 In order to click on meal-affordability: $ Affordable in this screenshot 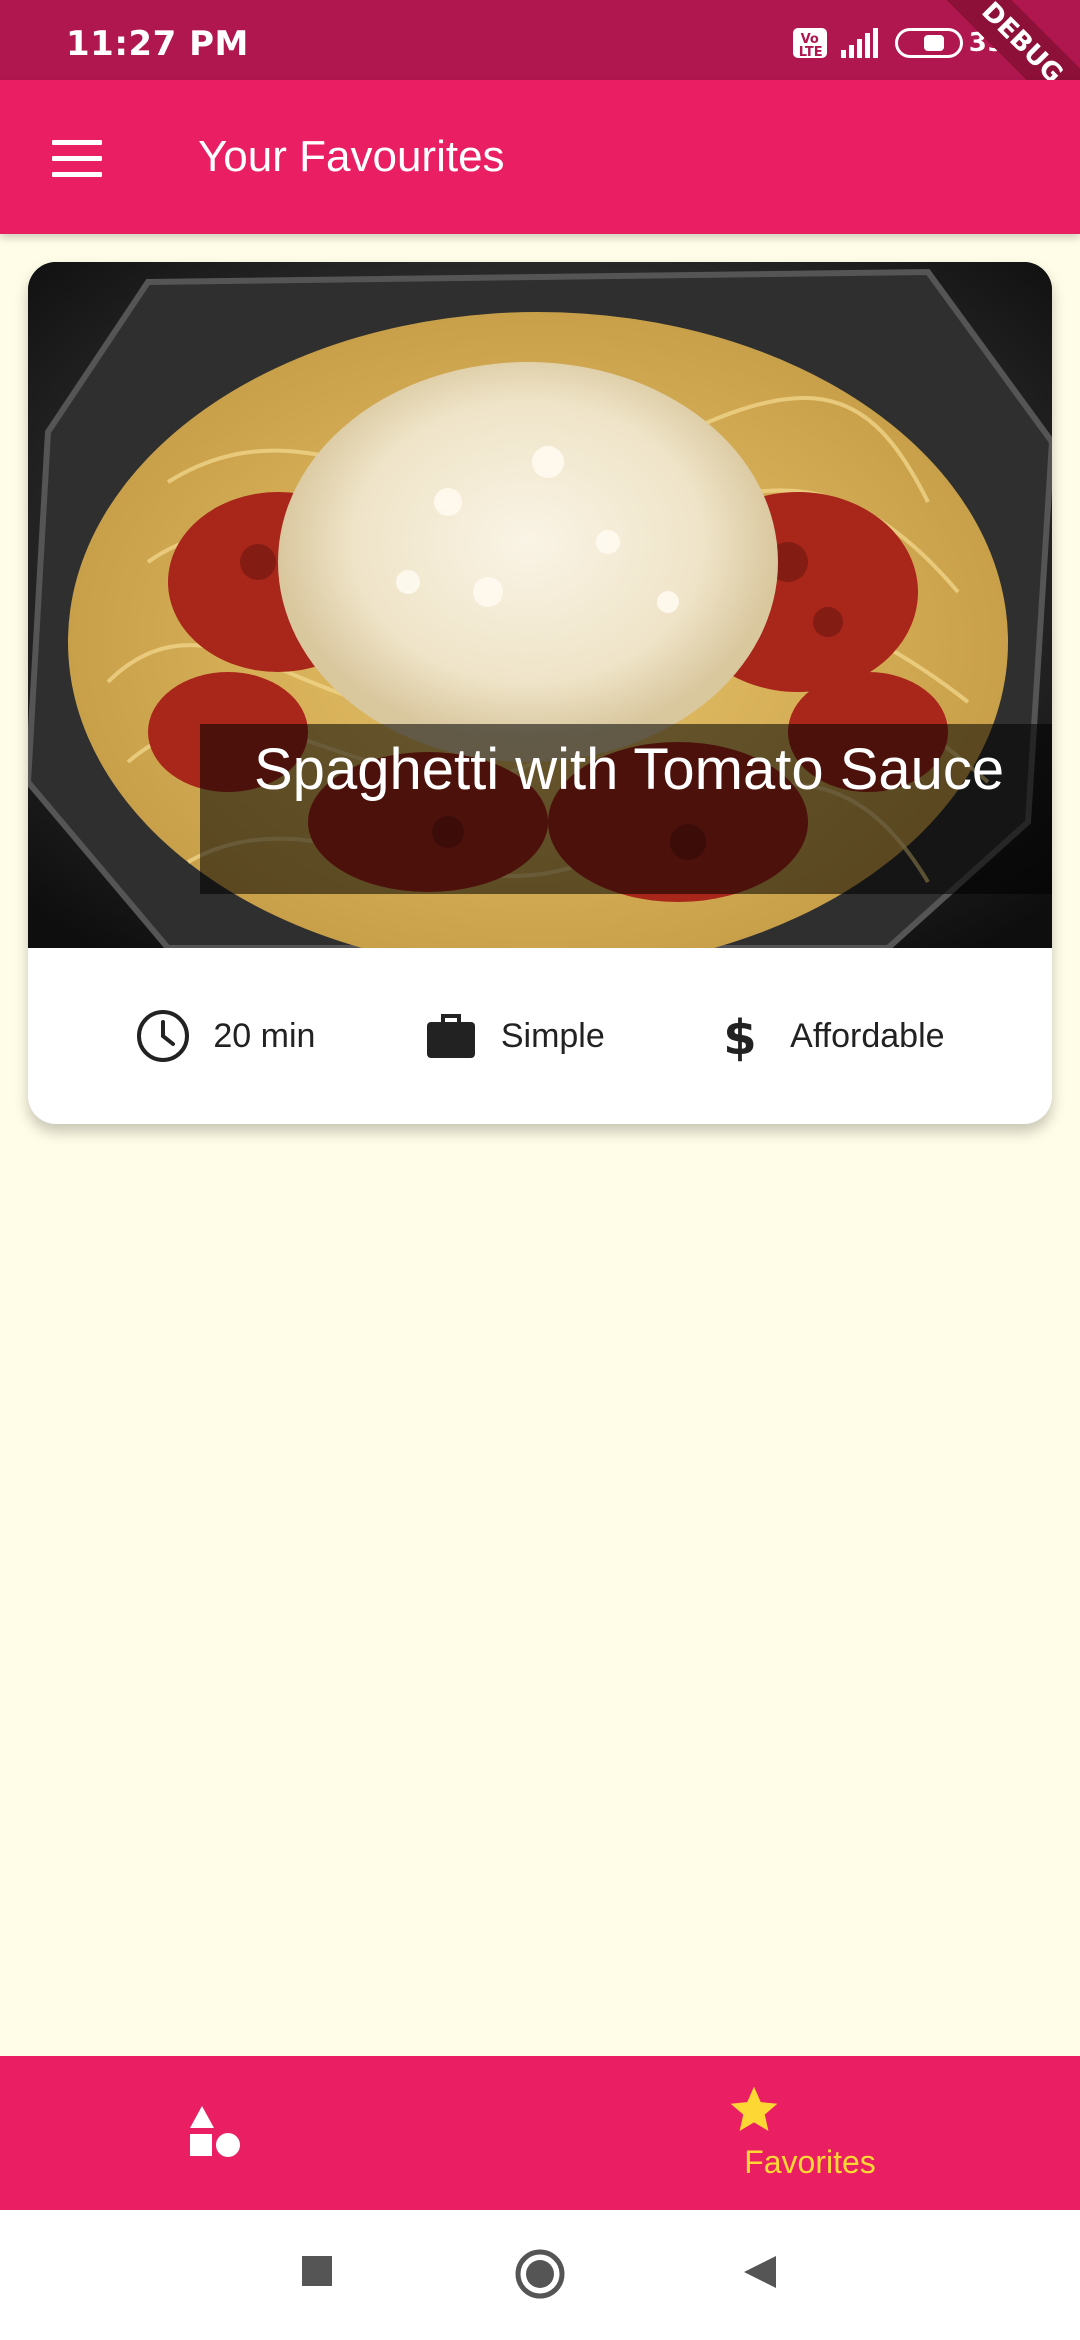, I will do `click(828, 1036)`.